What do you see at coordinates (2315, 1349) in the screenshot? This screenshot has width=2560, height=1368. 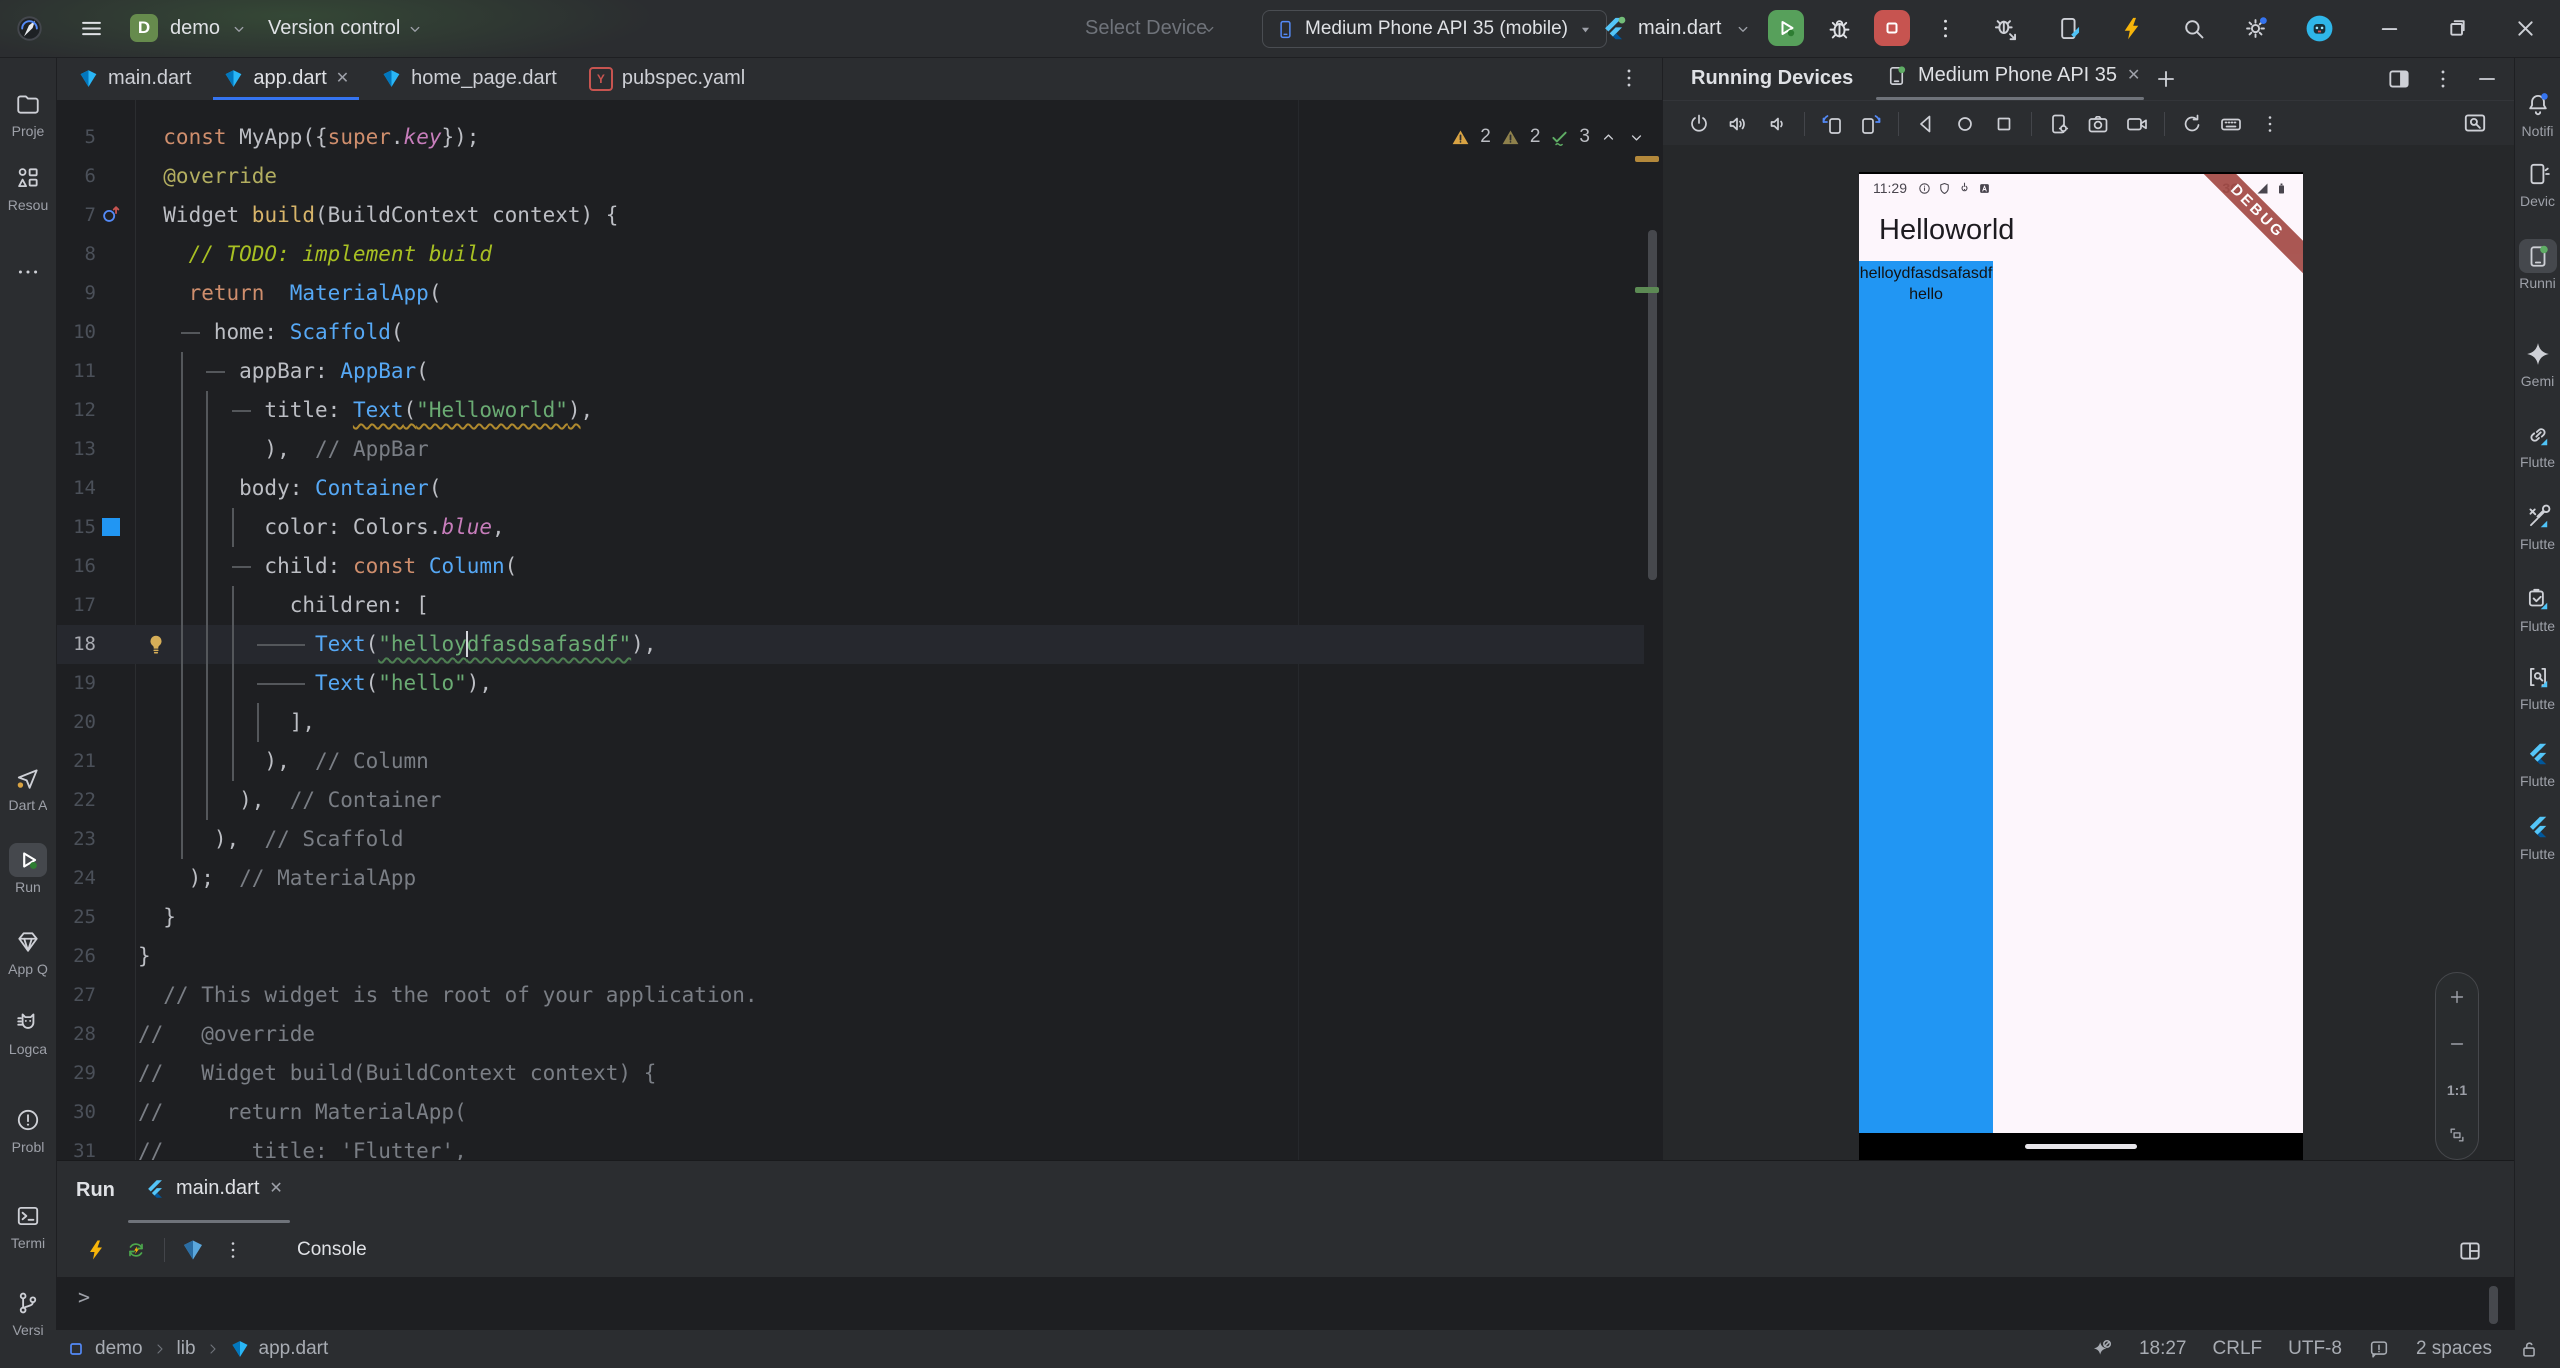 I see `file-encoding: UTF-8` at bounding box center [2315, 1349].